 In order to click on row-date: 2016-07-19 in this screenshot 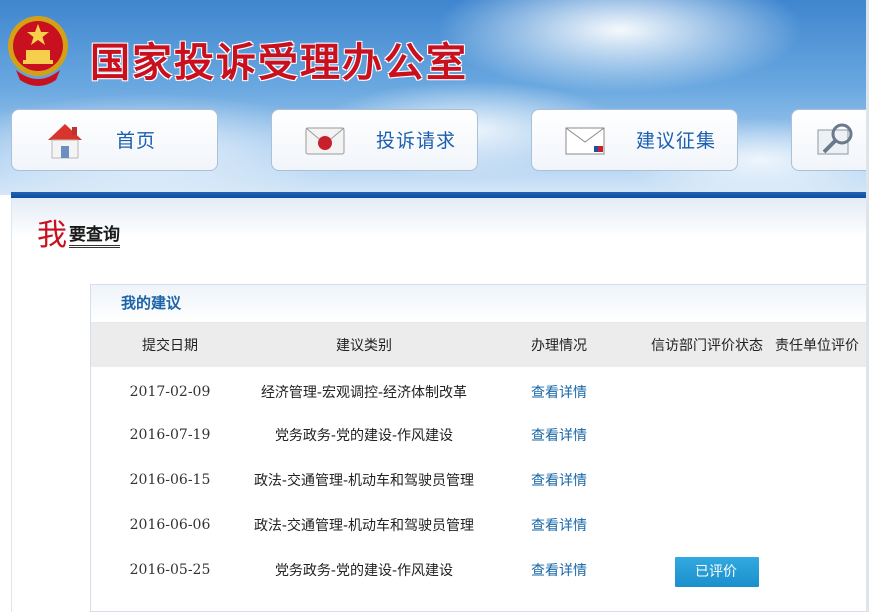, I will do `click(170, 434)`.